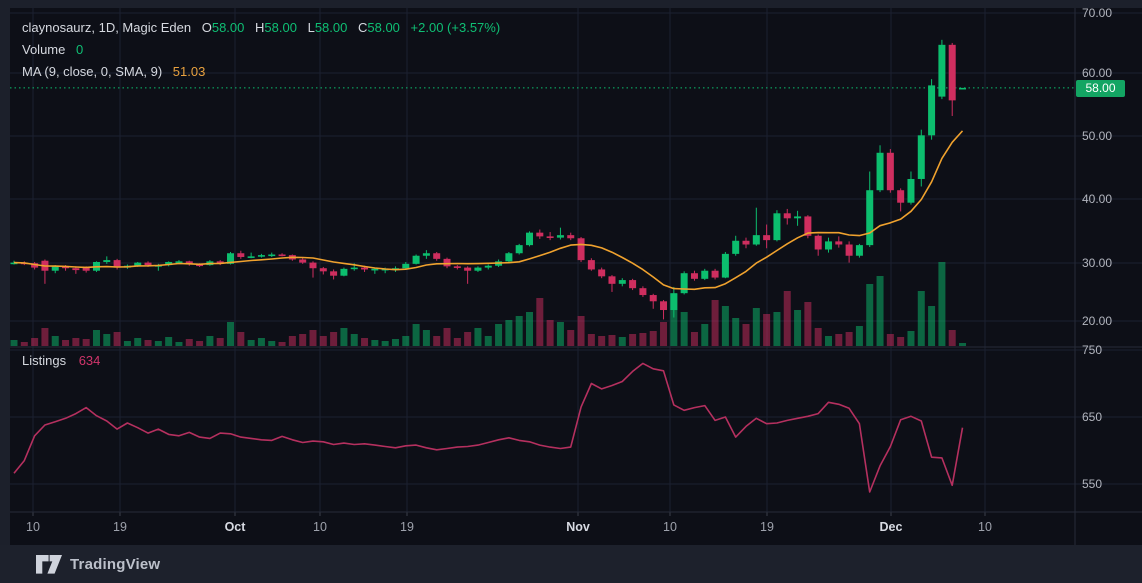  Describe the element at coordinates (1092, 417) in the screenshot. I see `price-tick-label: 650` at that location.